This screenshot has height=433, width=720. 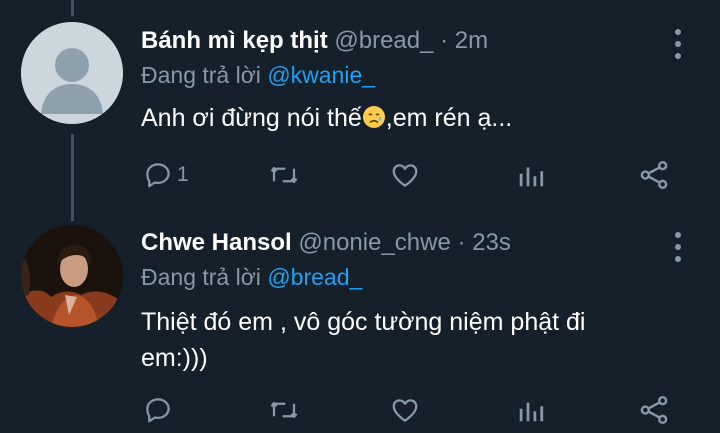 I want to click on reply-button: 1, so click(x=166, y=175).